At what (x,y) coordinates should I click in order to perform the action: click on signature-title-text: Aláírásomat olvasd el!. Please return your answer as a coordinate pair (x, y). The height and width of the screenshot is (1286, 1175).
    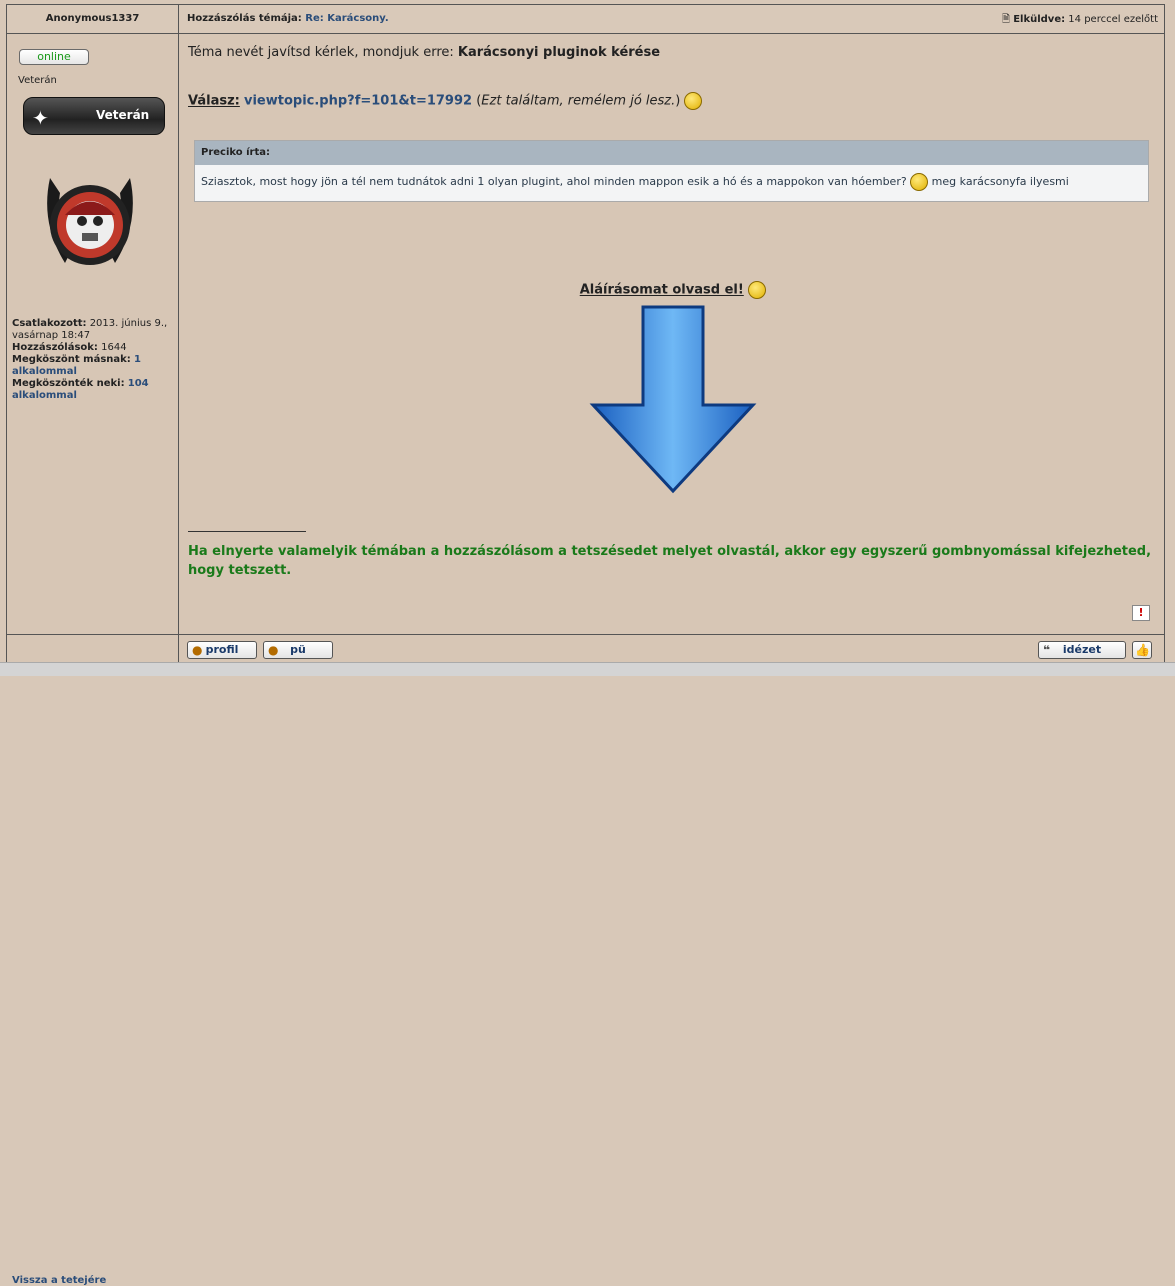
    Looking at the image, I should click on (661, 290).